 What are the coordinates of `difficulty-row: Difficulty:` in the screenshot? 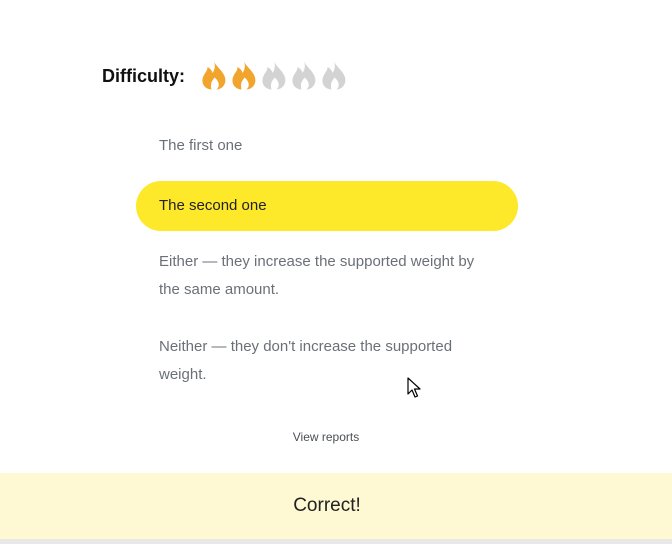 It's located at (225, 75).